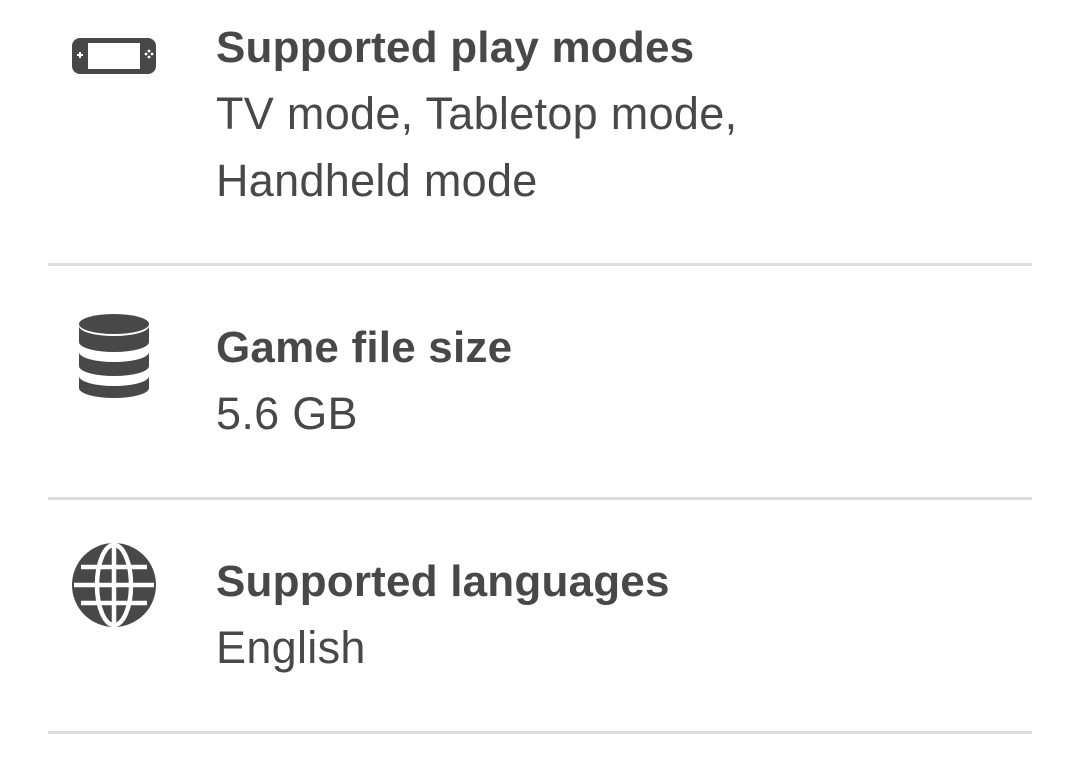 The image size is (1080, 784). Describe the element at coordinates (377, 180) in the screenshot. I see `play-modes-value-line-2: Handheld mode` at that location.